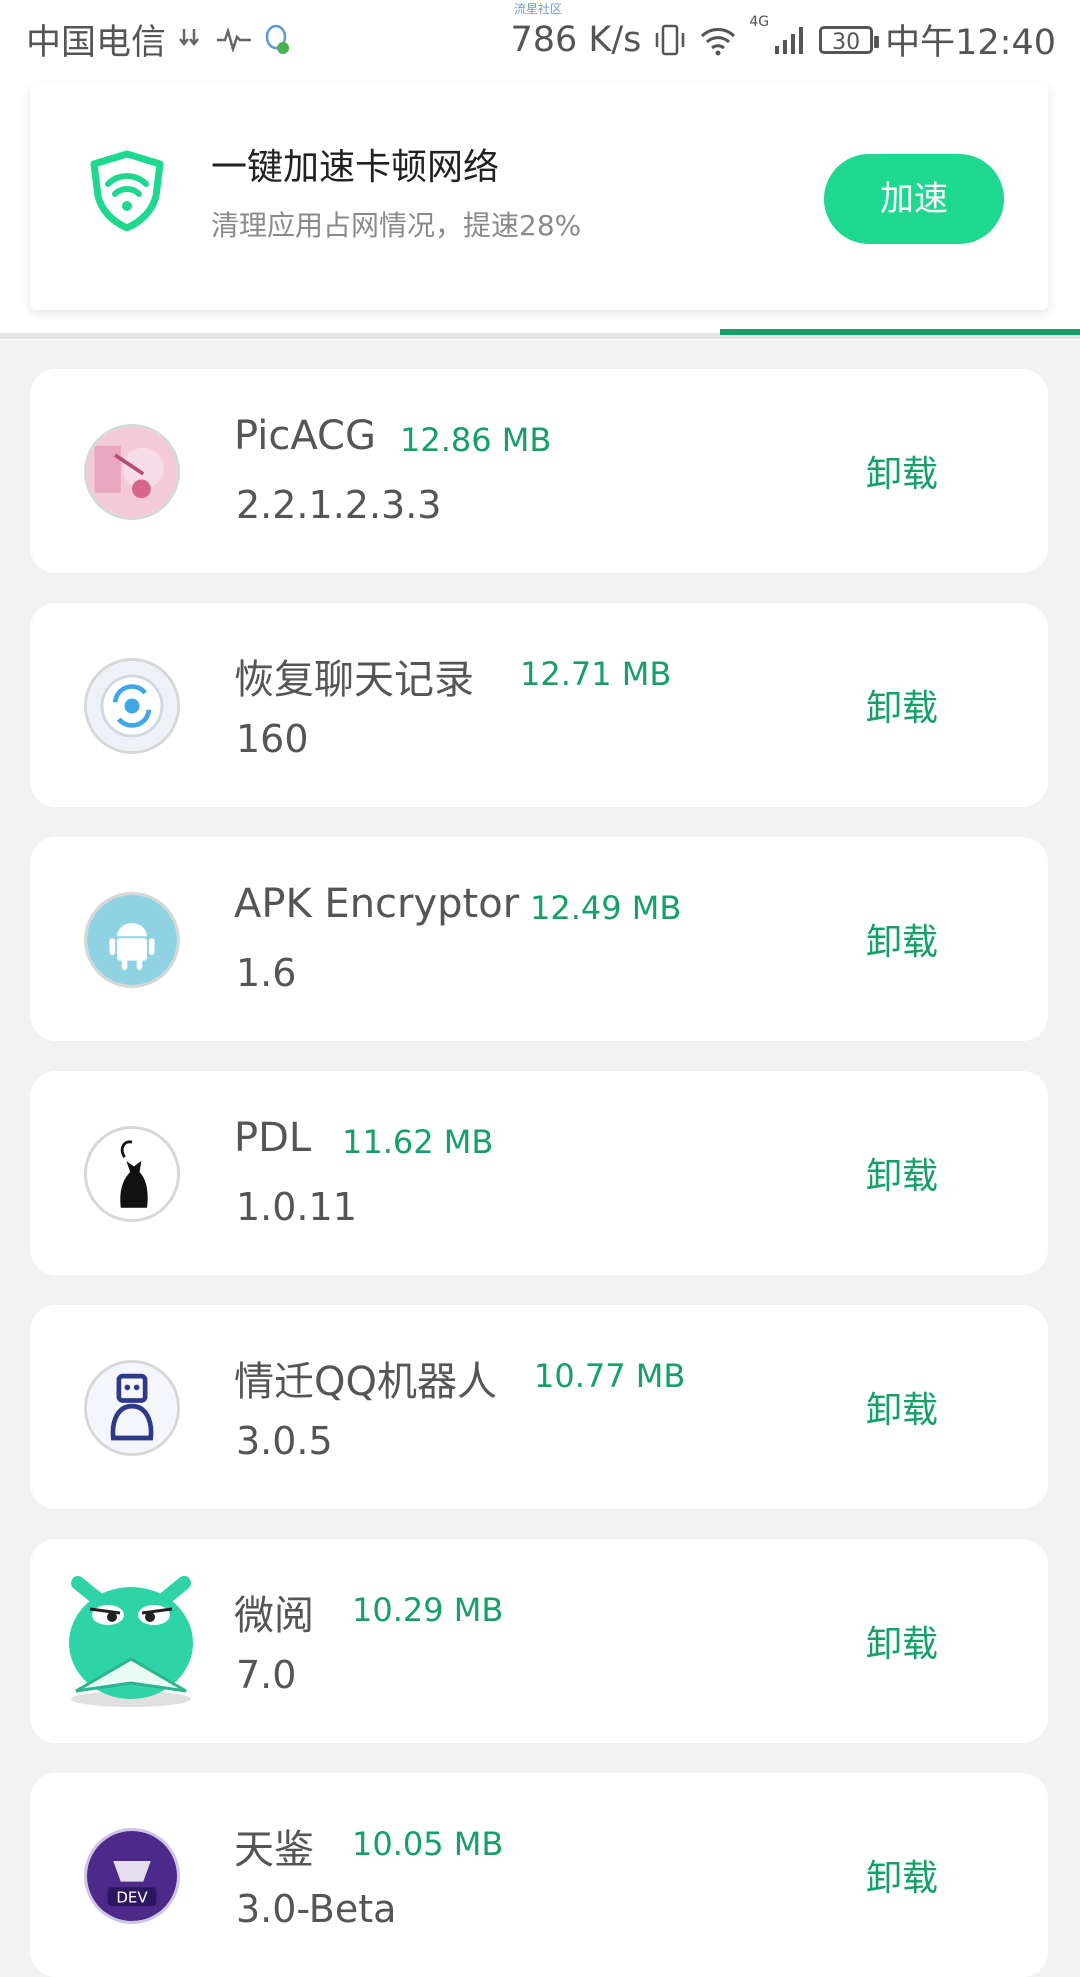  What do you see at coordinates (266, 973) in the screenshot?
I see `app-version: 1.6` at bounding box center [266, 973].